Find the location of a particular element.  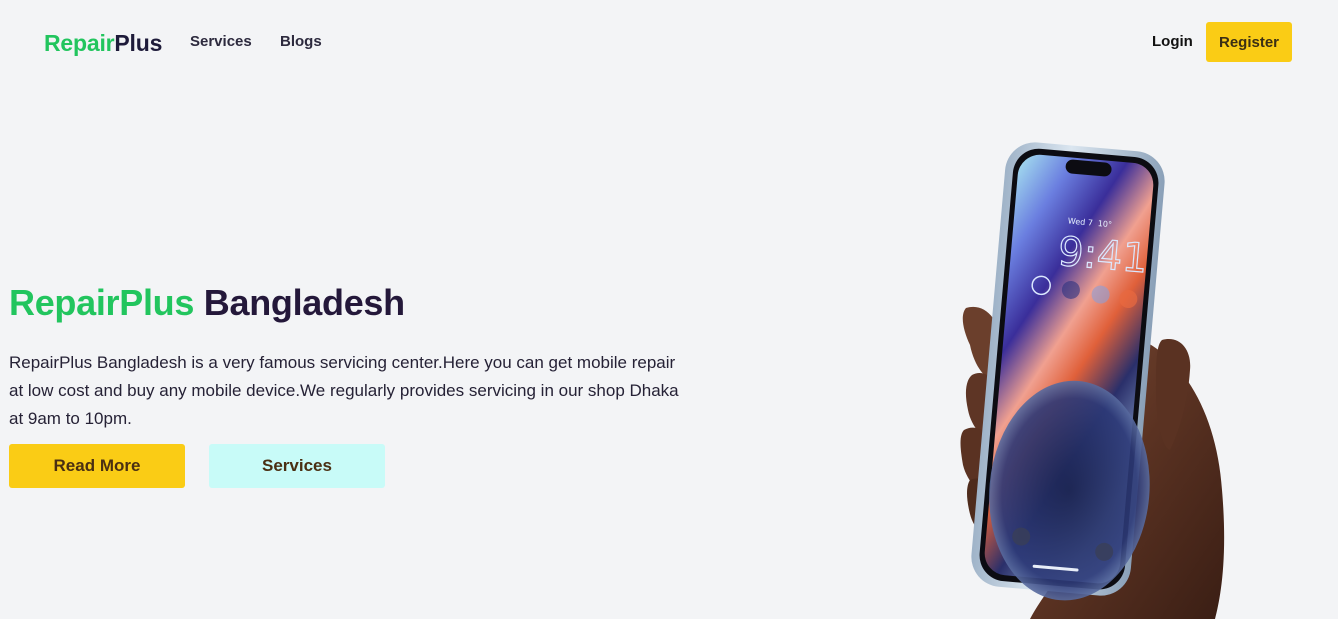

hero-title: RepairPlus Bangladesh is located at coordinates (207, 303).